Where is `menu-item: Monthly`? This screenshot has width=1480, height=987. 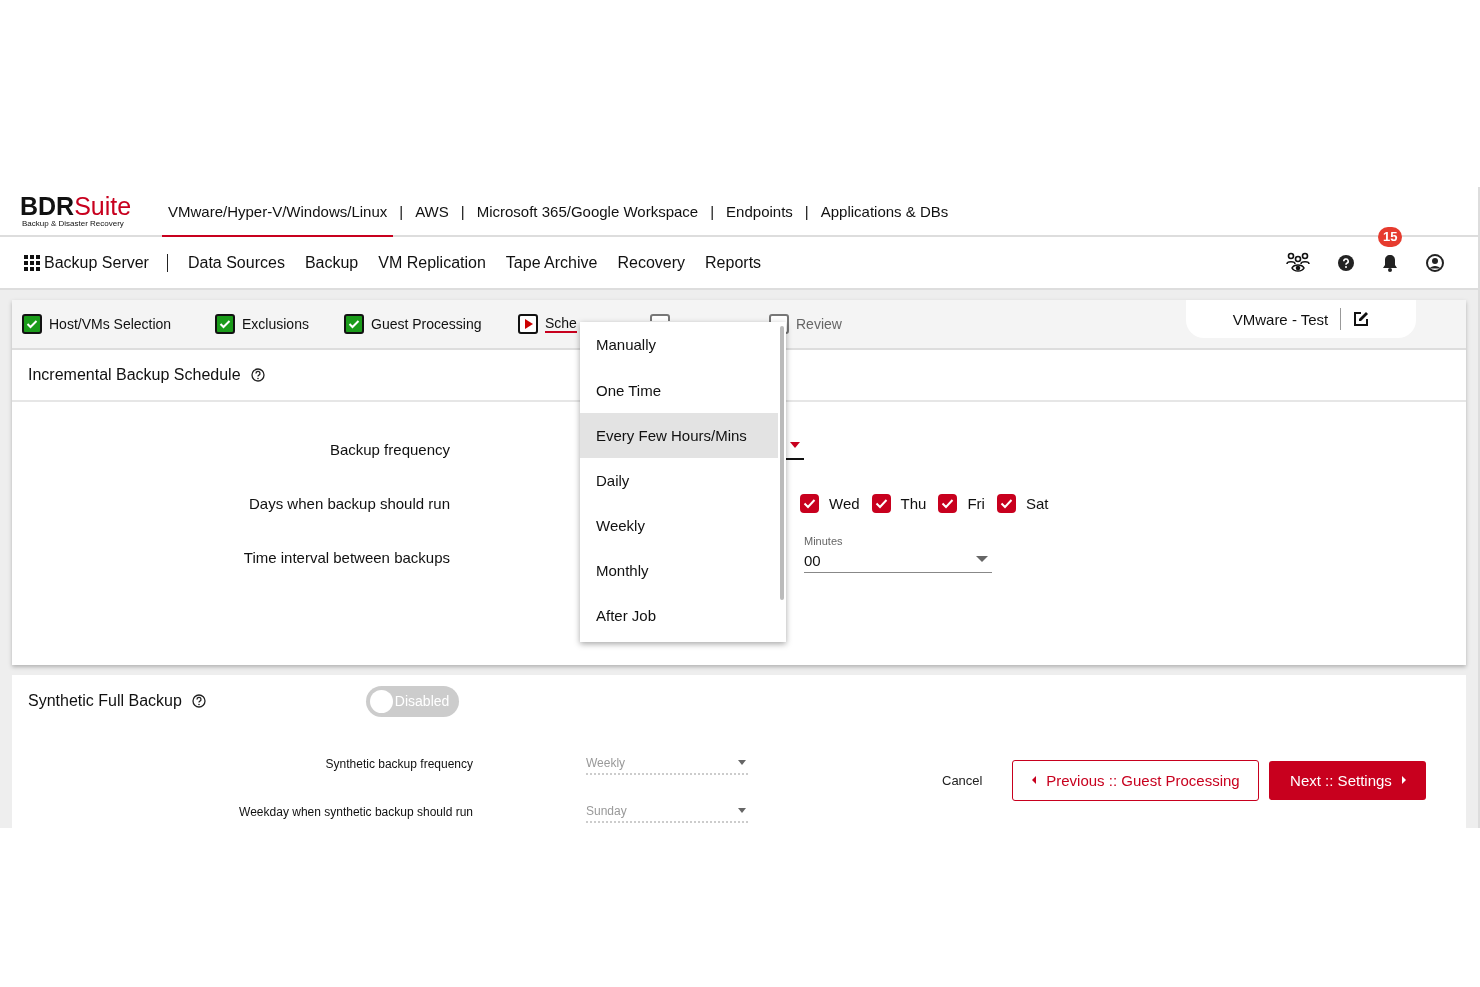
menu-item: Monthly is located at coordinates (679, 570).